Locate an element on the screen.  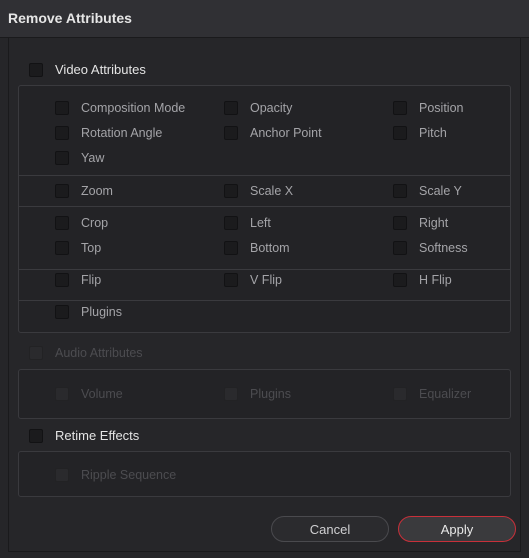
anchor-point-checkbox is located at coordinates (231, 133).